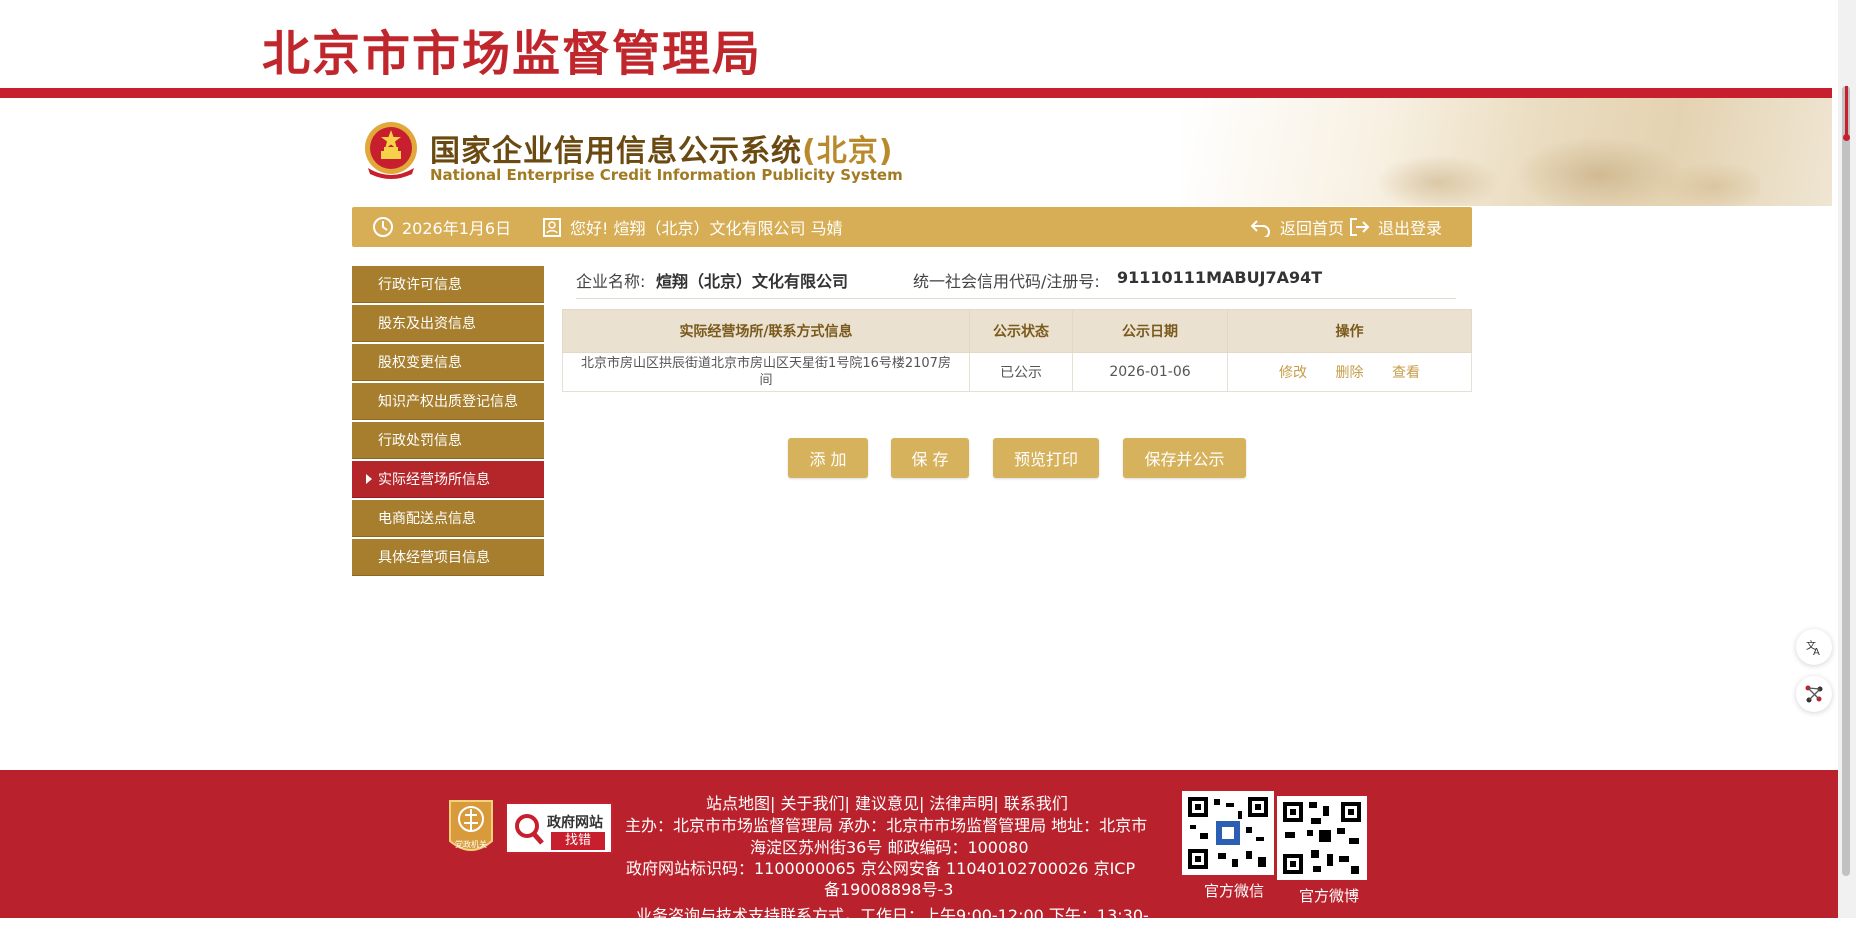  Describe the element at coordinates (427, 324) in the screenshot. I see `sidebar-item-label: 股东及出资信息` at that location.